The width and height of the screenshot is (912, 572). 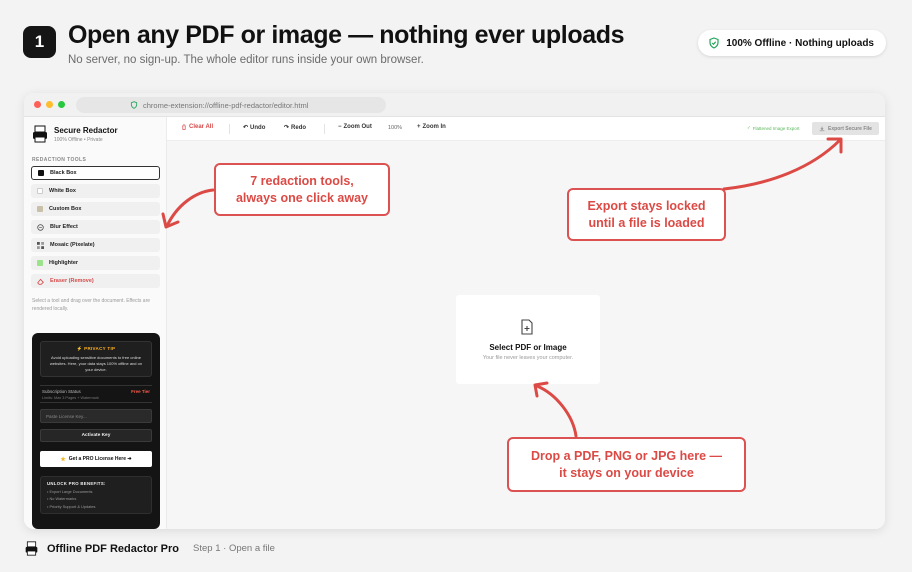 I want to click on undo-button: ↶ Undo, so click(x=254, y=128).